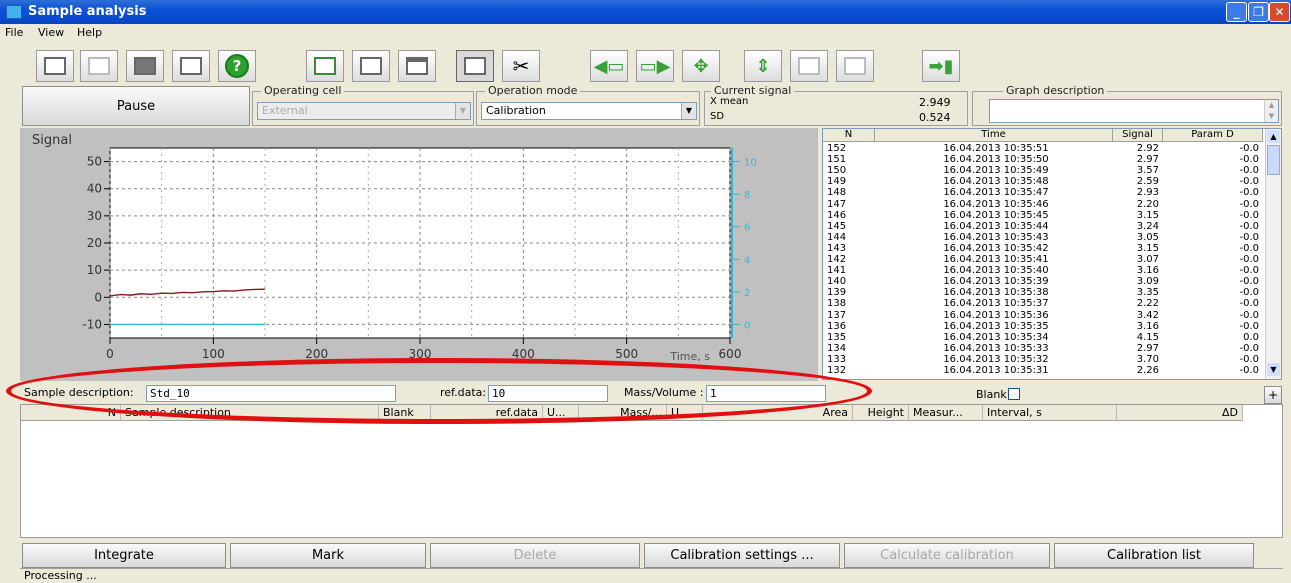  I want to click on col-n: N, so click(71, 413).